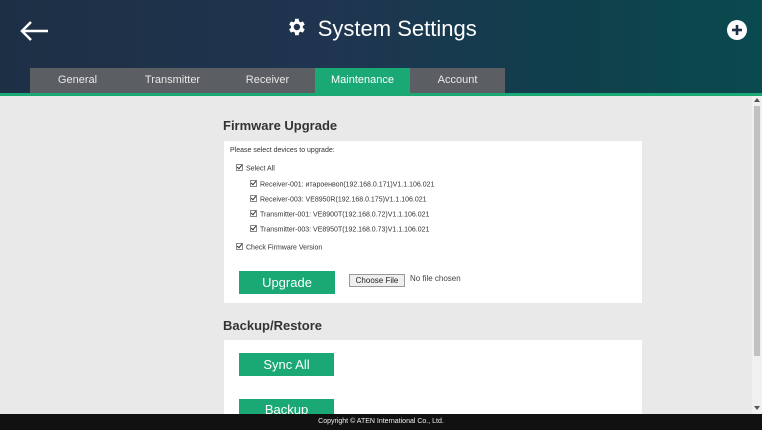  What do you see at coordinates (280, 125) in the screenshot?
I see `firmware-upgrade-title: Firmware Upgrade` at bounding box center [280, 125].